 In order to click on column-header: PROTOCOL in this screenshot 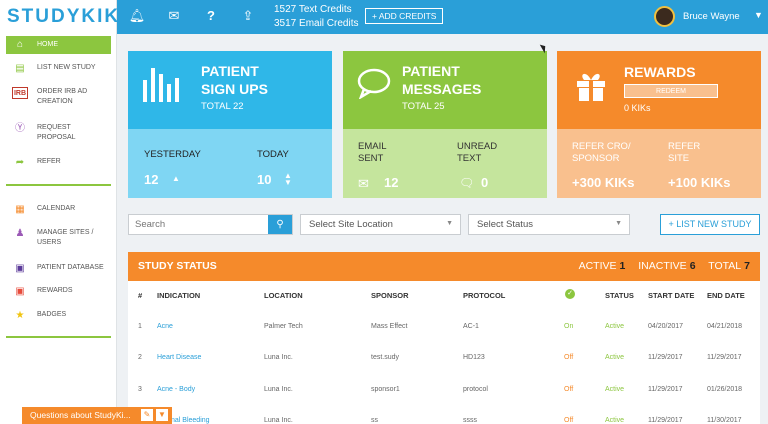, I will do `click(484, 295)`.